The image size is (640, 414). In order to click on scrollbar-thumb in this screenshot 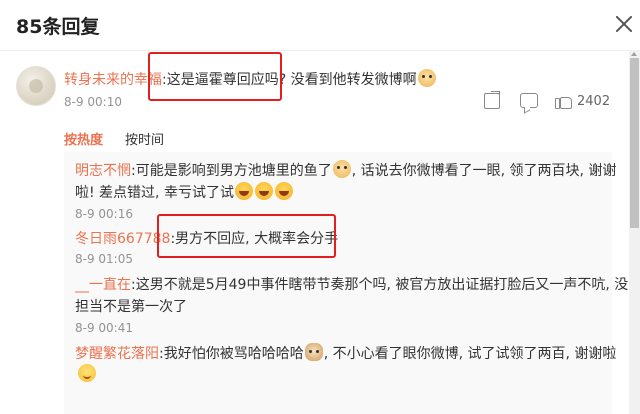, I will do `click(634, 143)`.